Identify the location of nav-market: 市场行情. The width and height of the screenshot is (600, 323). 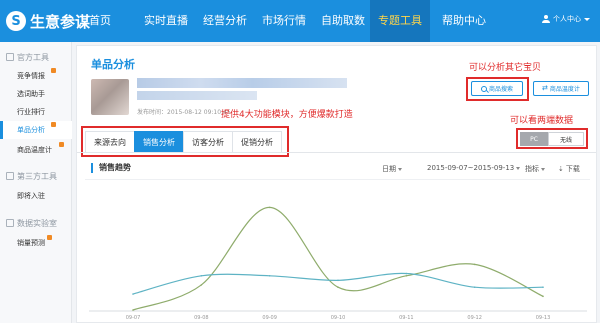
(284, 21).